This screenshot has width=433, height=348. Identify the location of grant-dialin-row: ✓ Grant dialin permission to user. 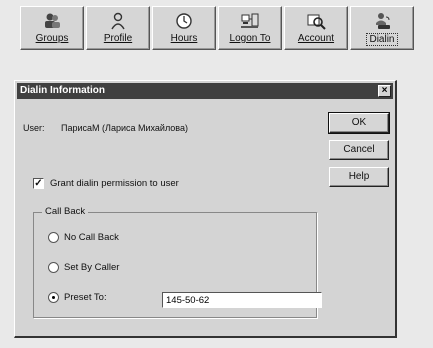
(106, 183).